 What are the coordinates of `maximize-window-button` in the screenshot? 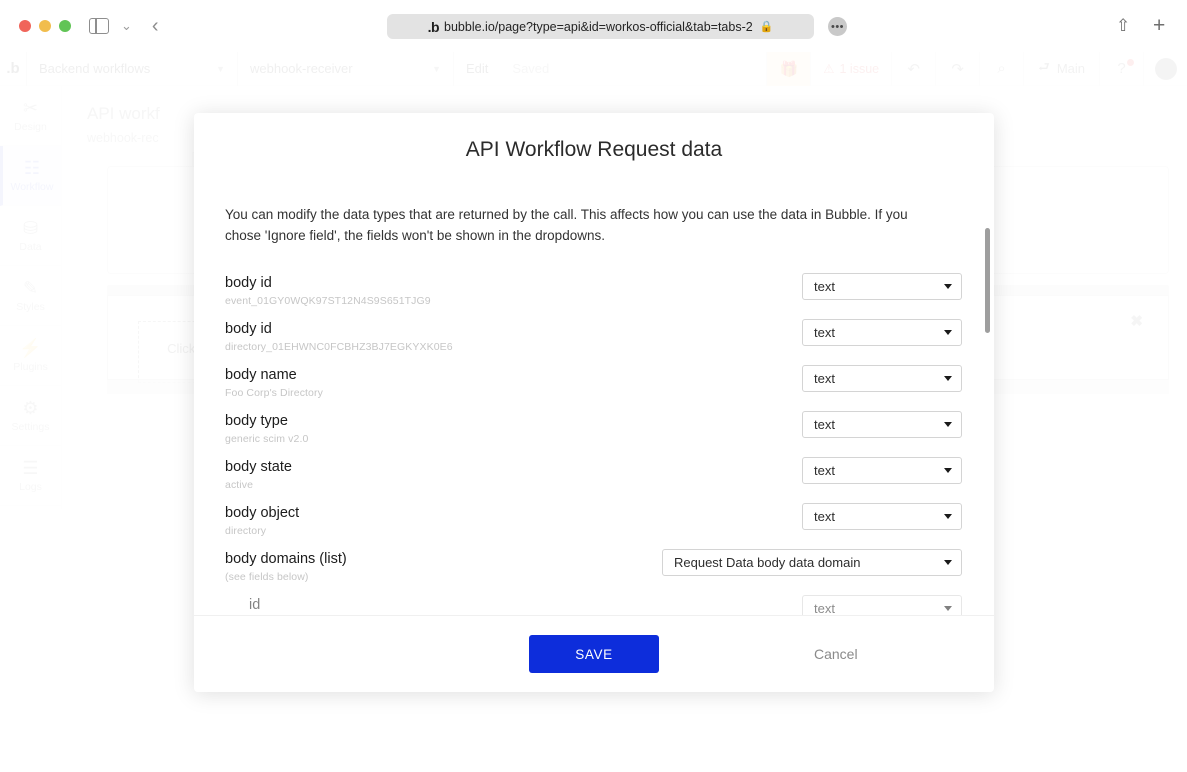 It's located at (65, 26).